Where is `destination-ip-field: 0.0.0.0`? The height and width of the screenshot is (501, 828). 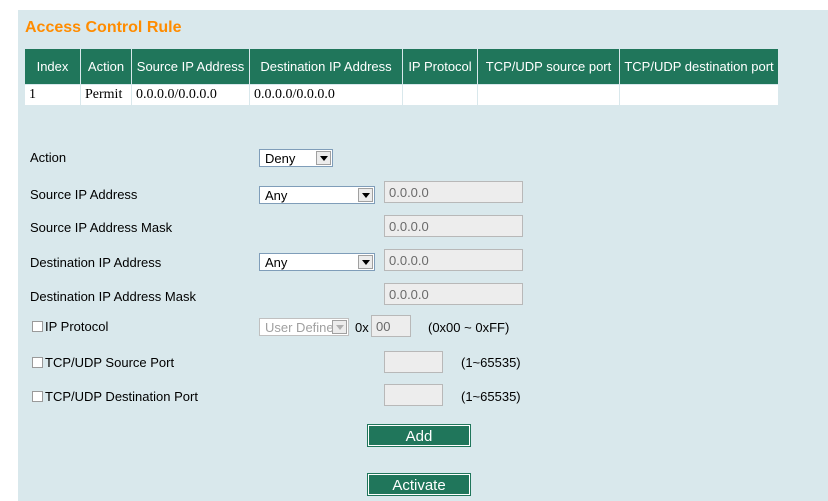
destination-ip-field: 0.0.0.0 is located at coordinates (453, 260).